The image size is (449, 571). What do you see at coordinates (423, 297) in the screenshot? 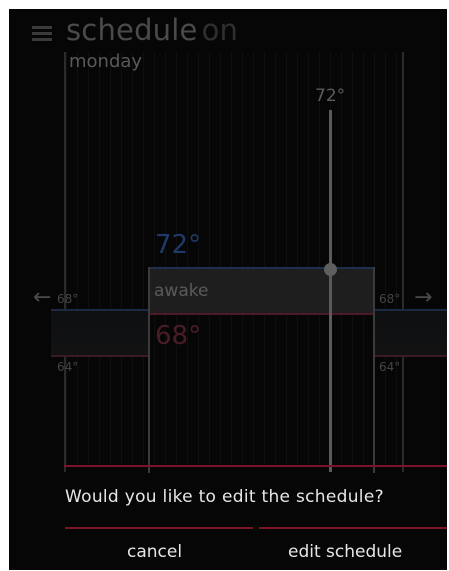
I see `arrow-right-icon: →` at bounding box center [423, 297].